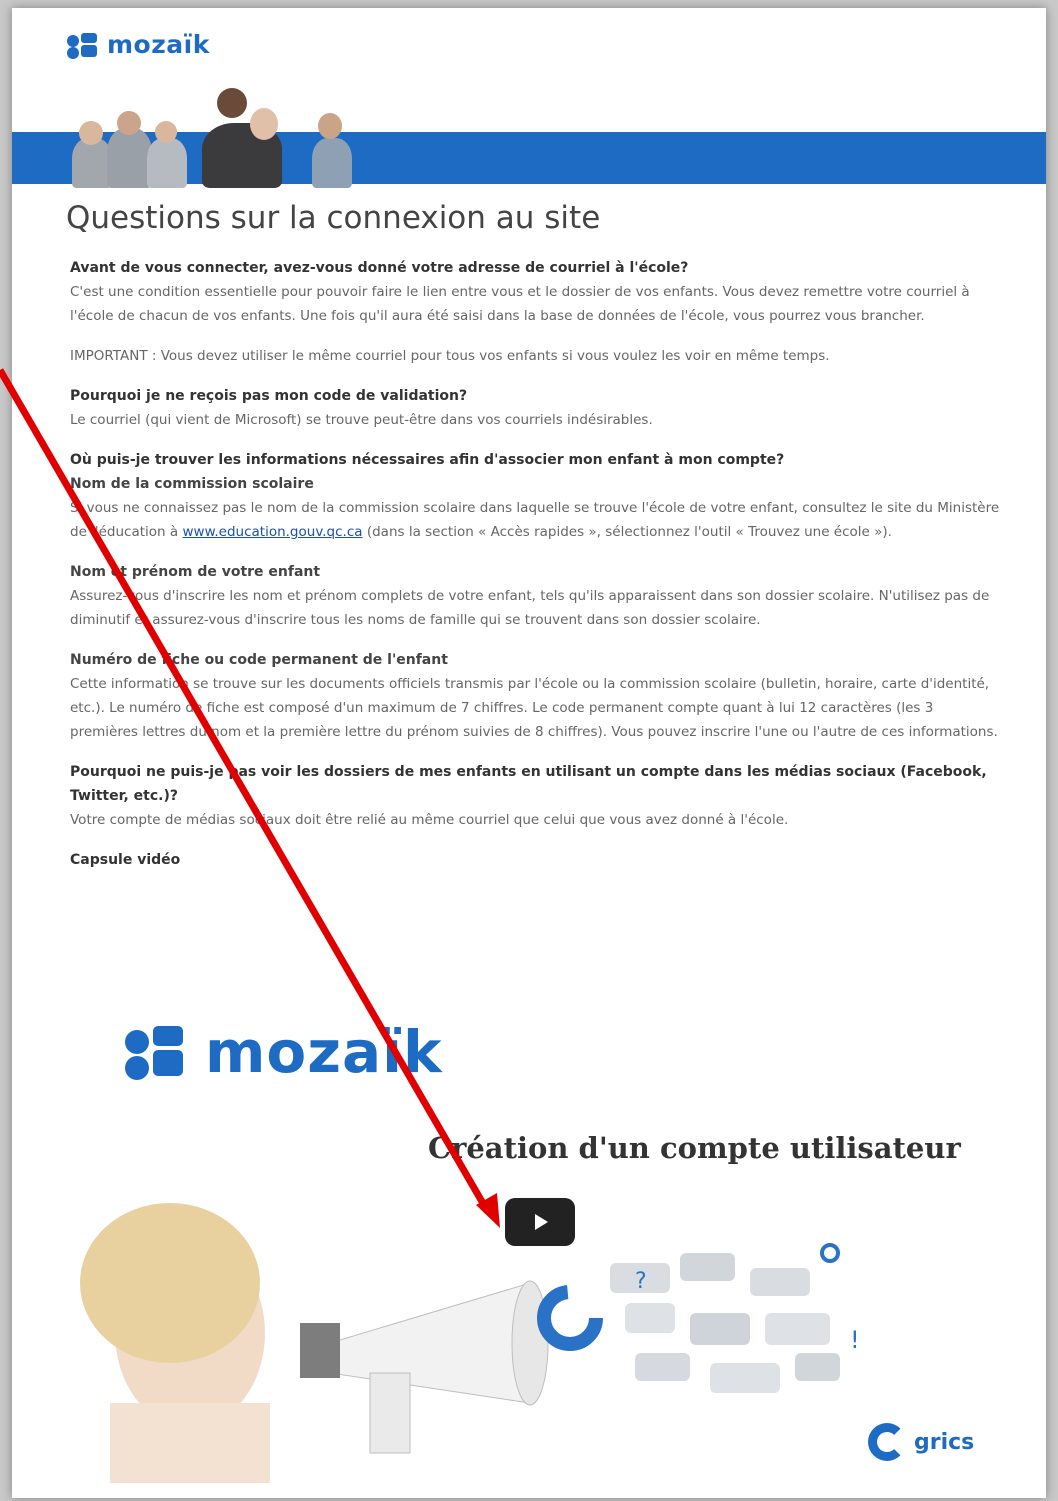 The image size is (1058, 1501). Describe the element at coordinates (125, 860) in the screenshot. I see `video-heading: Capsule vidéo` at that location.